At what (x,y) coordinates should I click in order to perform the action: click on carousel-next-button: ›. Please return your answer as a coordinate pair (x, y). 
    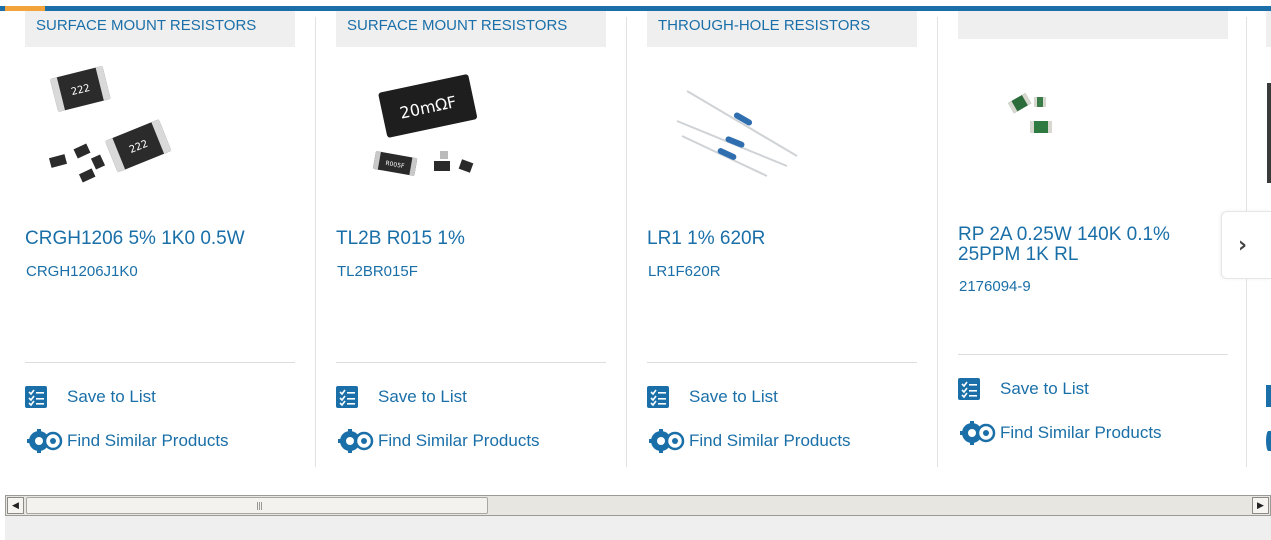
    Looking at the image, I should click on (1246, 245).